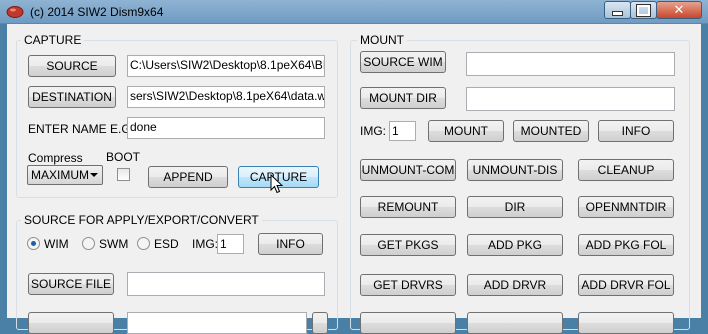 The height and width of the screenshot is (334, 708). Describe the element at coordinates (277, 183) in the screenshot. I see `mouse-cursor-icon` at that location.